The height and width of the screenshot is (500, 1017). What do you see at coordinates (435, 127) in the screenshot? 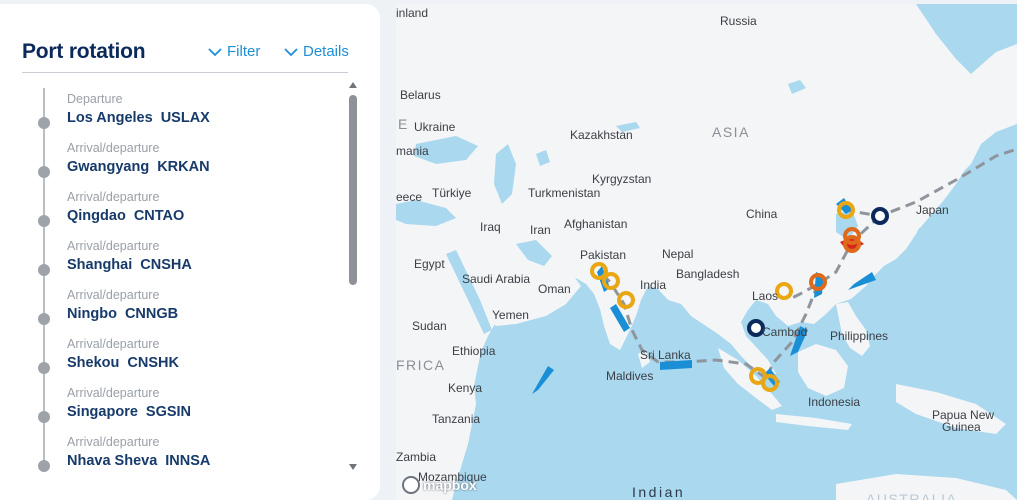
I see `map-label-ukraine: Ukraine` at bounding box center [435, 127].